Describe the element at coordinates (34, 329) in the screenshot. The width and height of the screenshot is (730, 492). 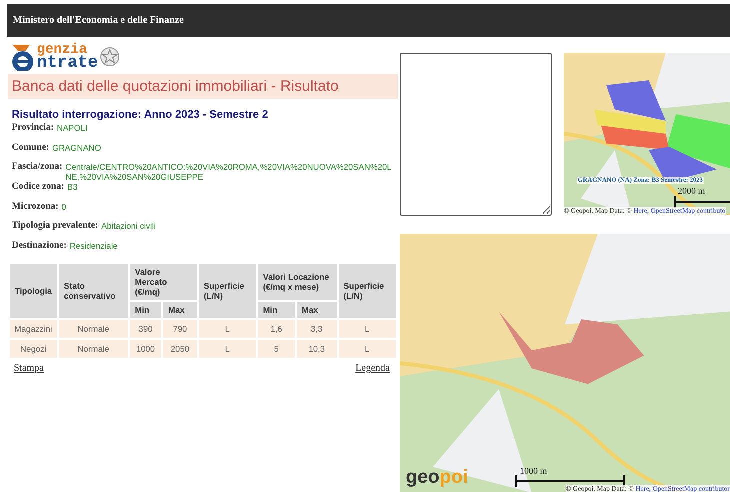
I see `table-cell: Magazzini` at that location.